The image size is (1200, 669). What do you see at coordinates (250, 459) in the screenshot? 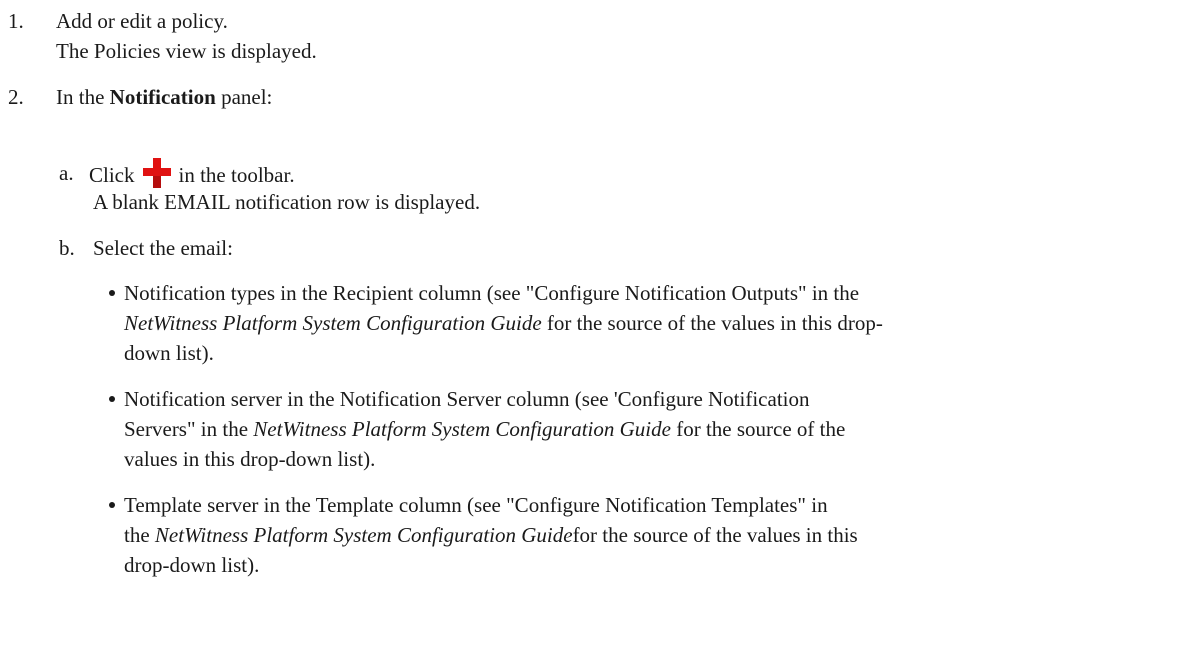
I see `bullet-2-line-3: values in this drop-down list).` at bounding box center [250, 459].